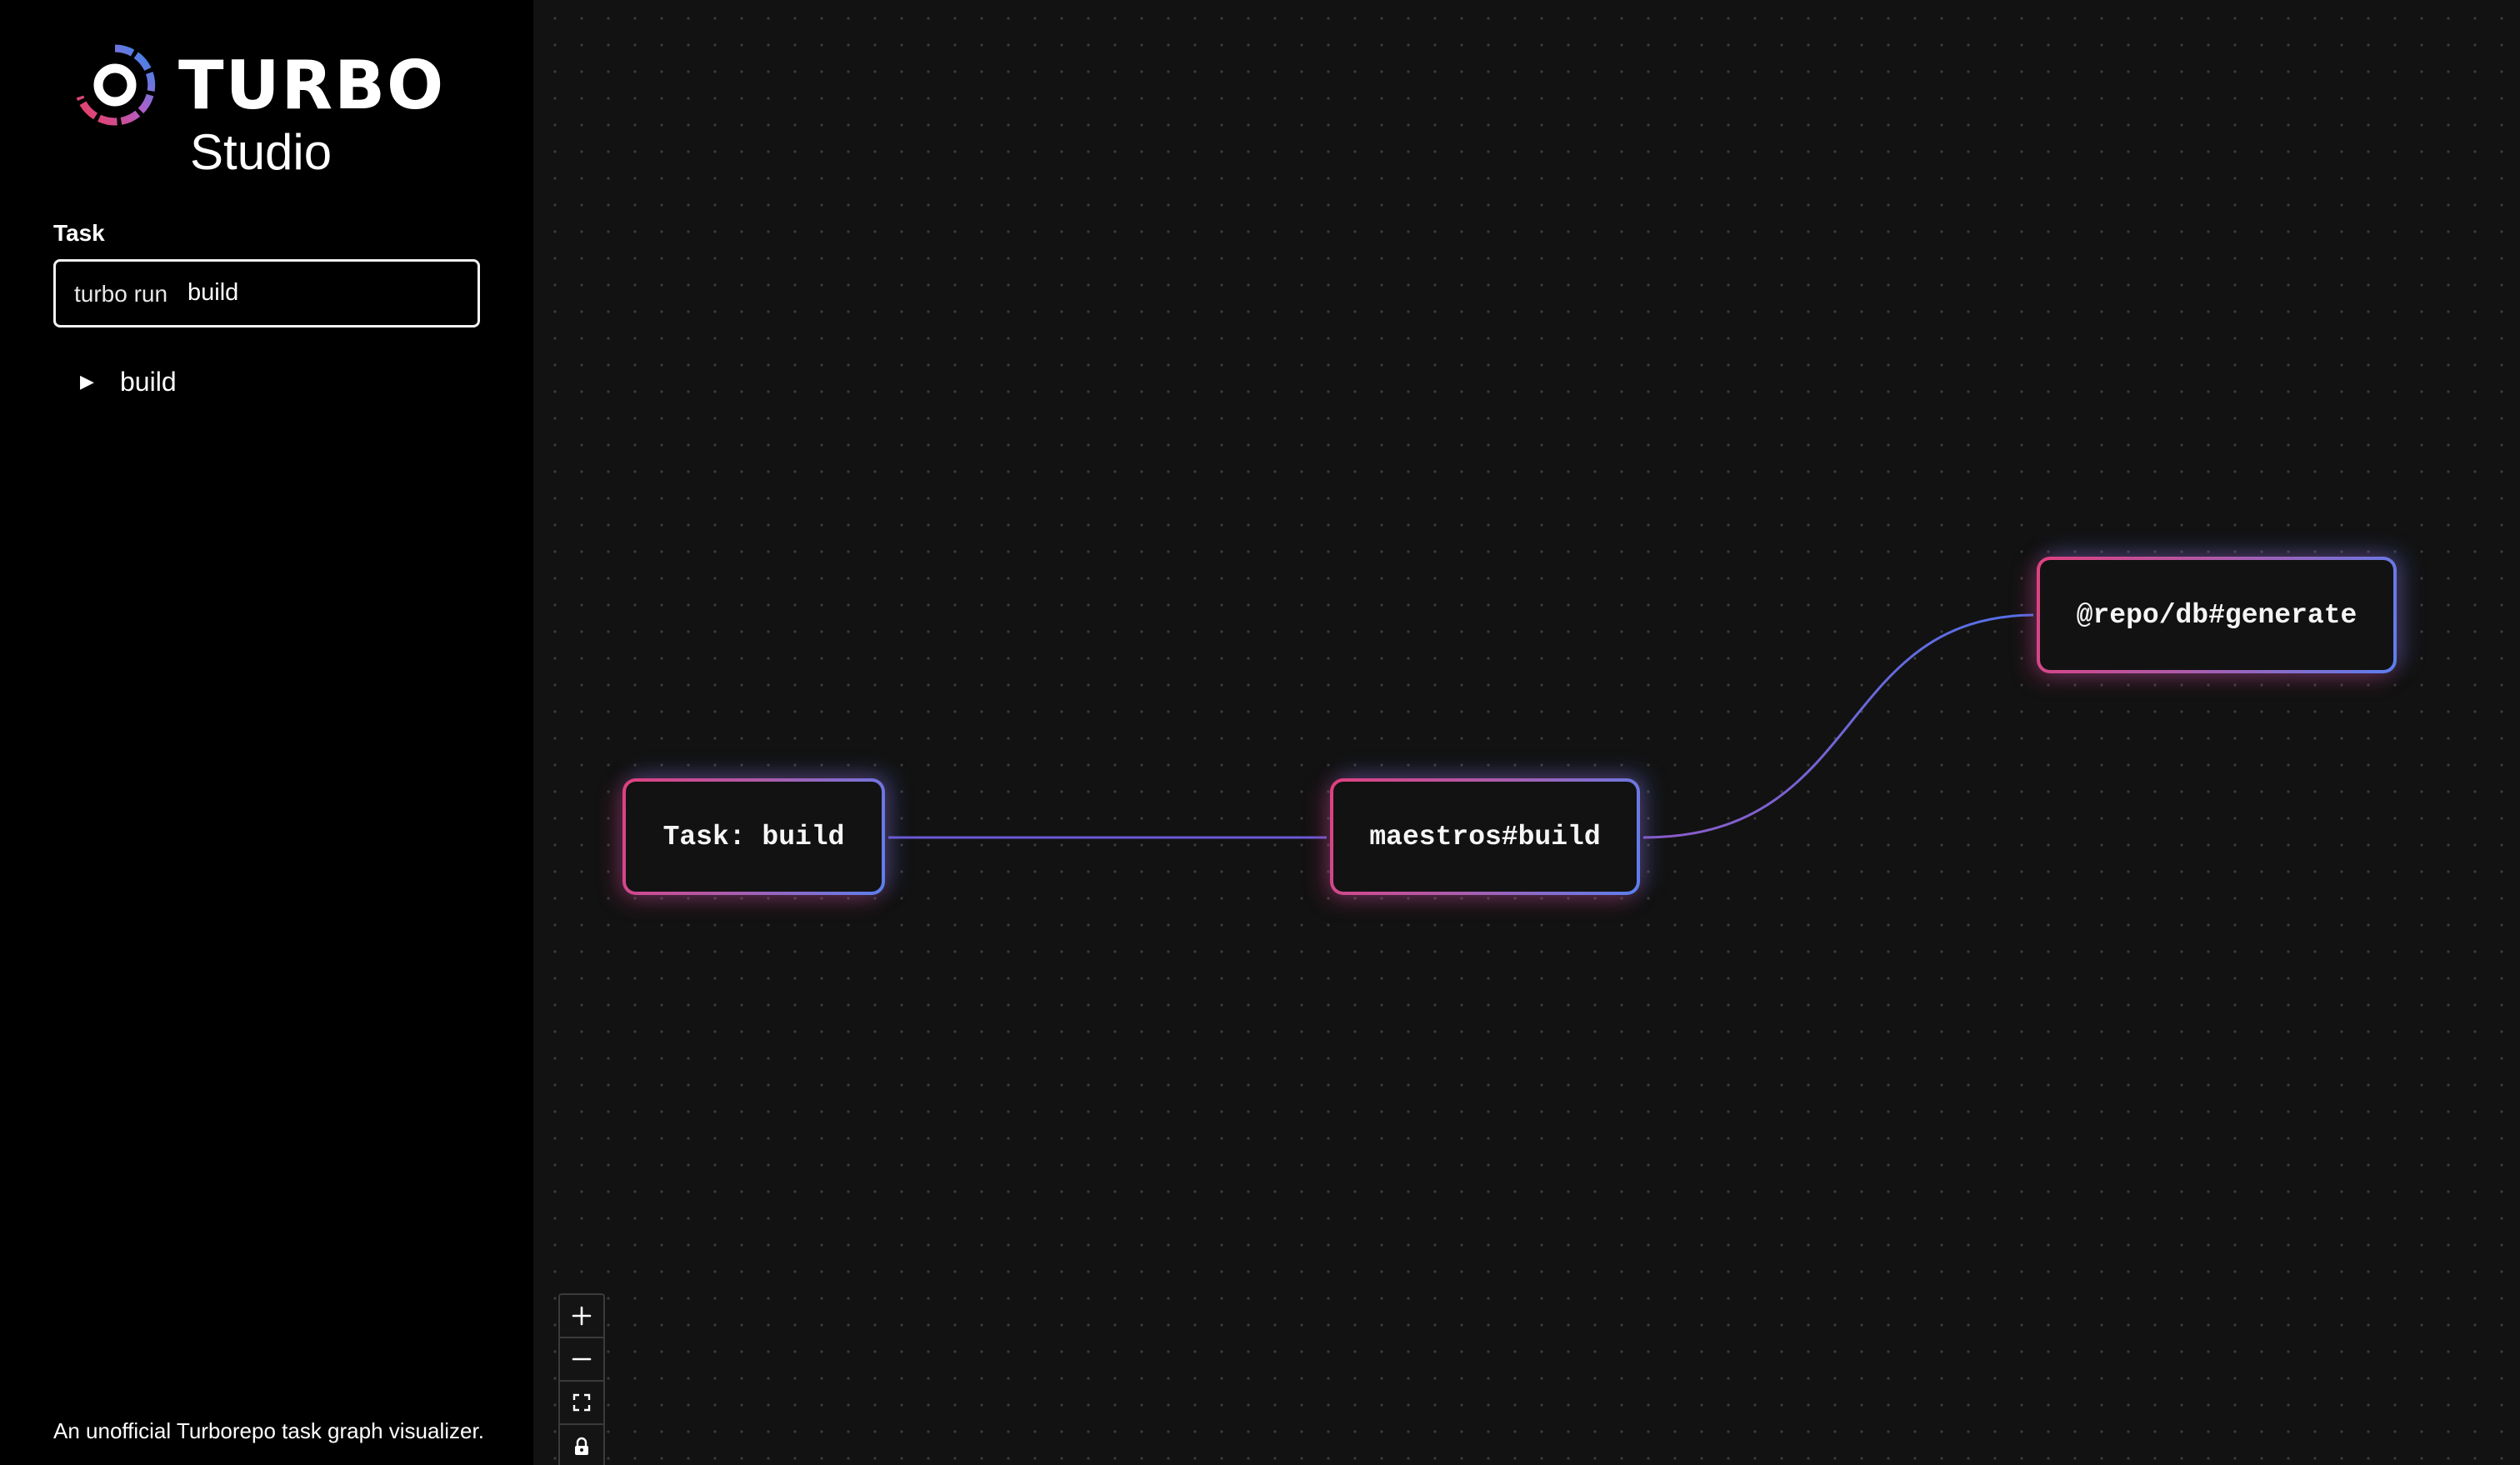  I want to click on task-label: Task, so click(79, 233).